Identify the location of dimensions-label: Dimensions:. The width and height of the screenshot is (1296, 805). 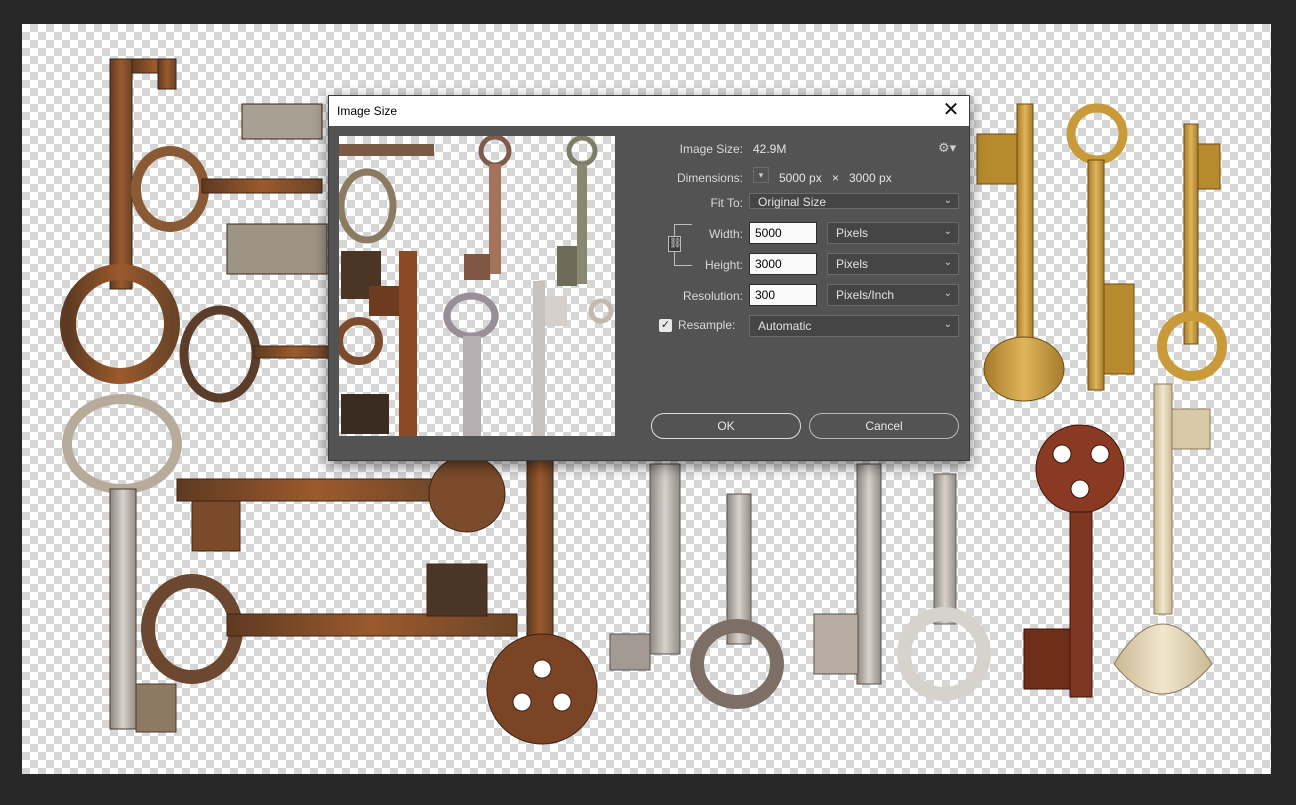
(709, 178).